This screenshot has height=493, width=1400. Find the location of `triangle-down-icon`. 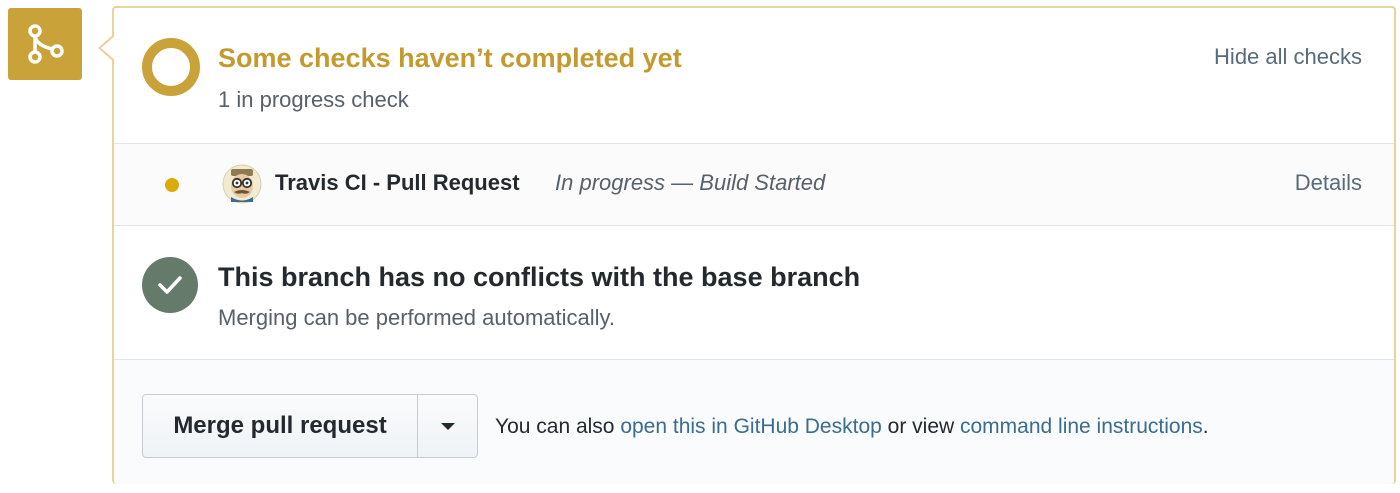

triangle-down-icon is located at coordinates (447, 426).